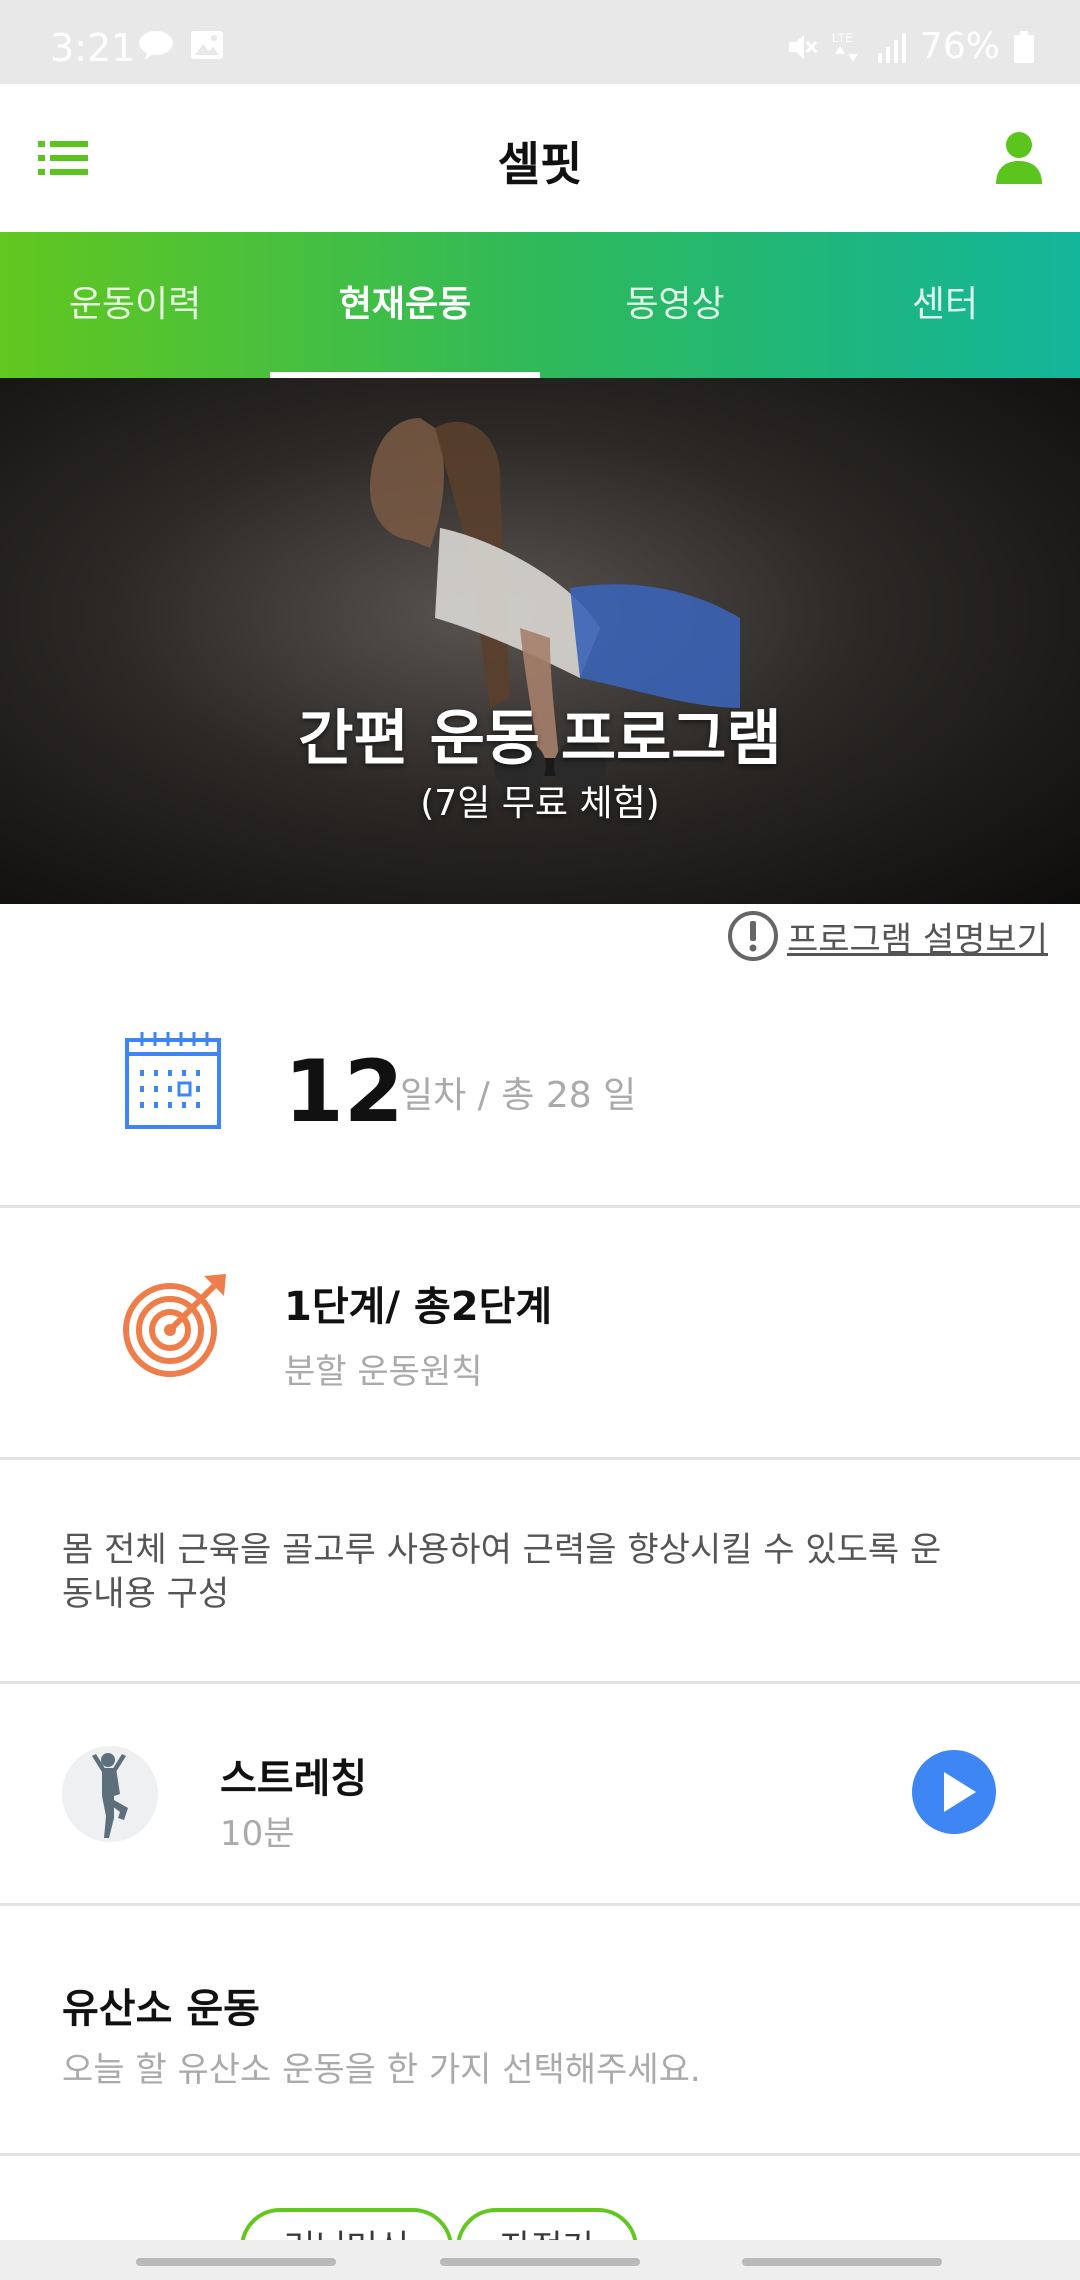 This screenshot has height=2280, width=1080. What do you see at coordinates (675, 305) in the screenshot?
I see `tab-videos: 동영상` at bounding box center [675, 305].